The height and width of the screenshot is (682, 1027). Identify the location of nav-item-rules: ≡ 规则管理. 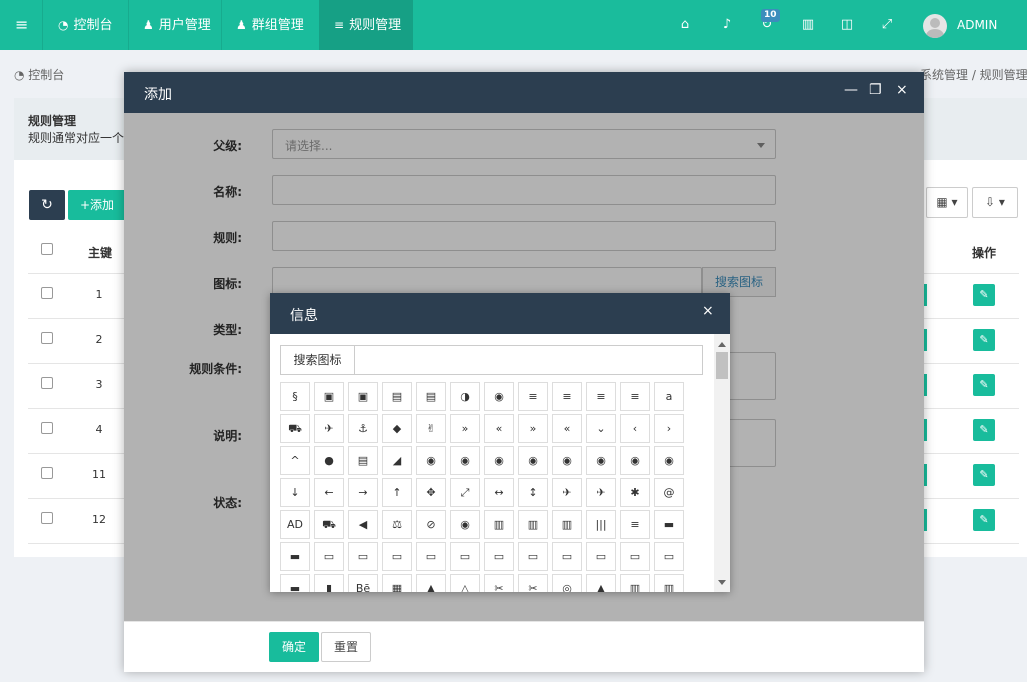
(367, 25).